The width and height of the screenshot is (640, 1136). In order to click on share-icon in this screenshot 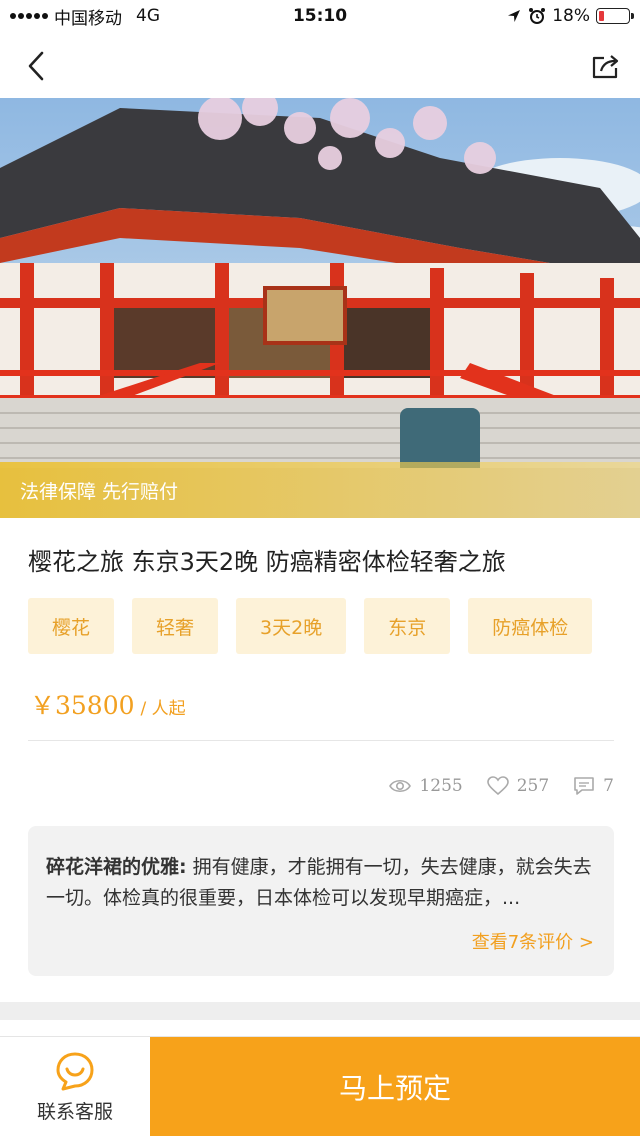, I will do `click(605, 67)`.